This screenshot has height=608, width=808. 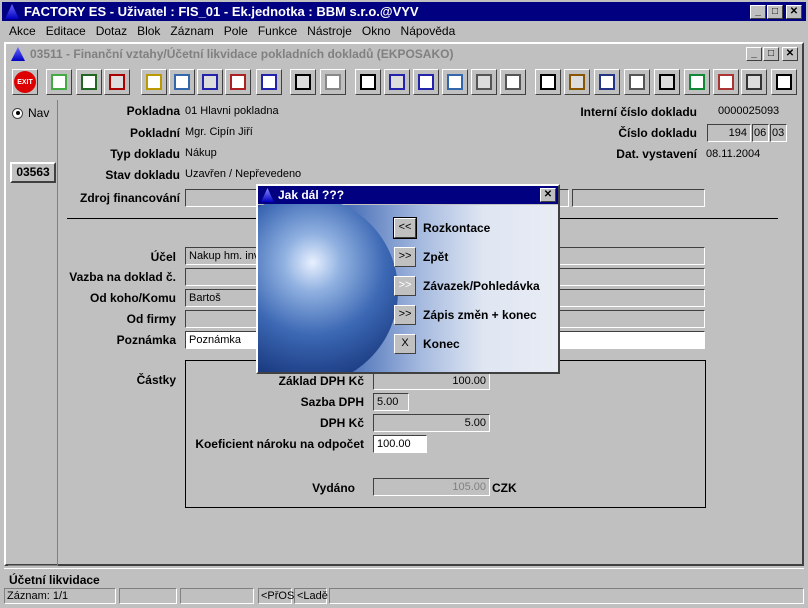 I want to click on menu-9: Nápověda, so click(x=428, y=31).